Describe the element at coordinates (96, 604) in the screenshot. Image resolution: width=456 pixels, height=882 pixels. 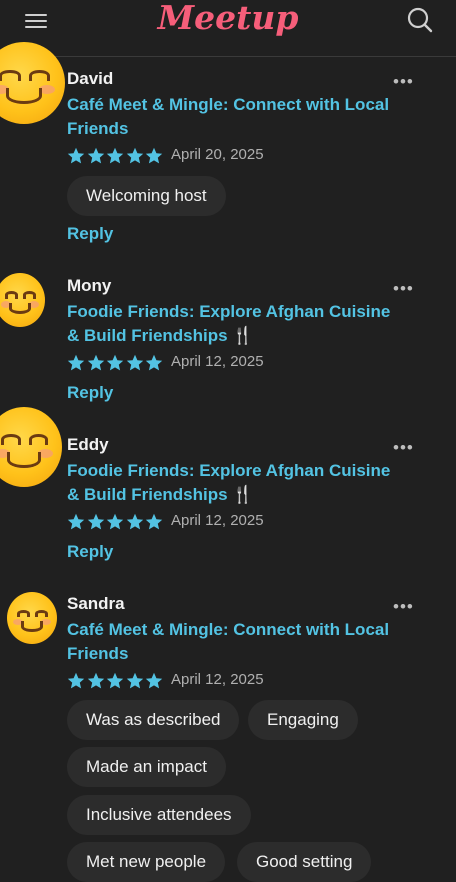
I see `reviewer-name: Sandra` at that location.